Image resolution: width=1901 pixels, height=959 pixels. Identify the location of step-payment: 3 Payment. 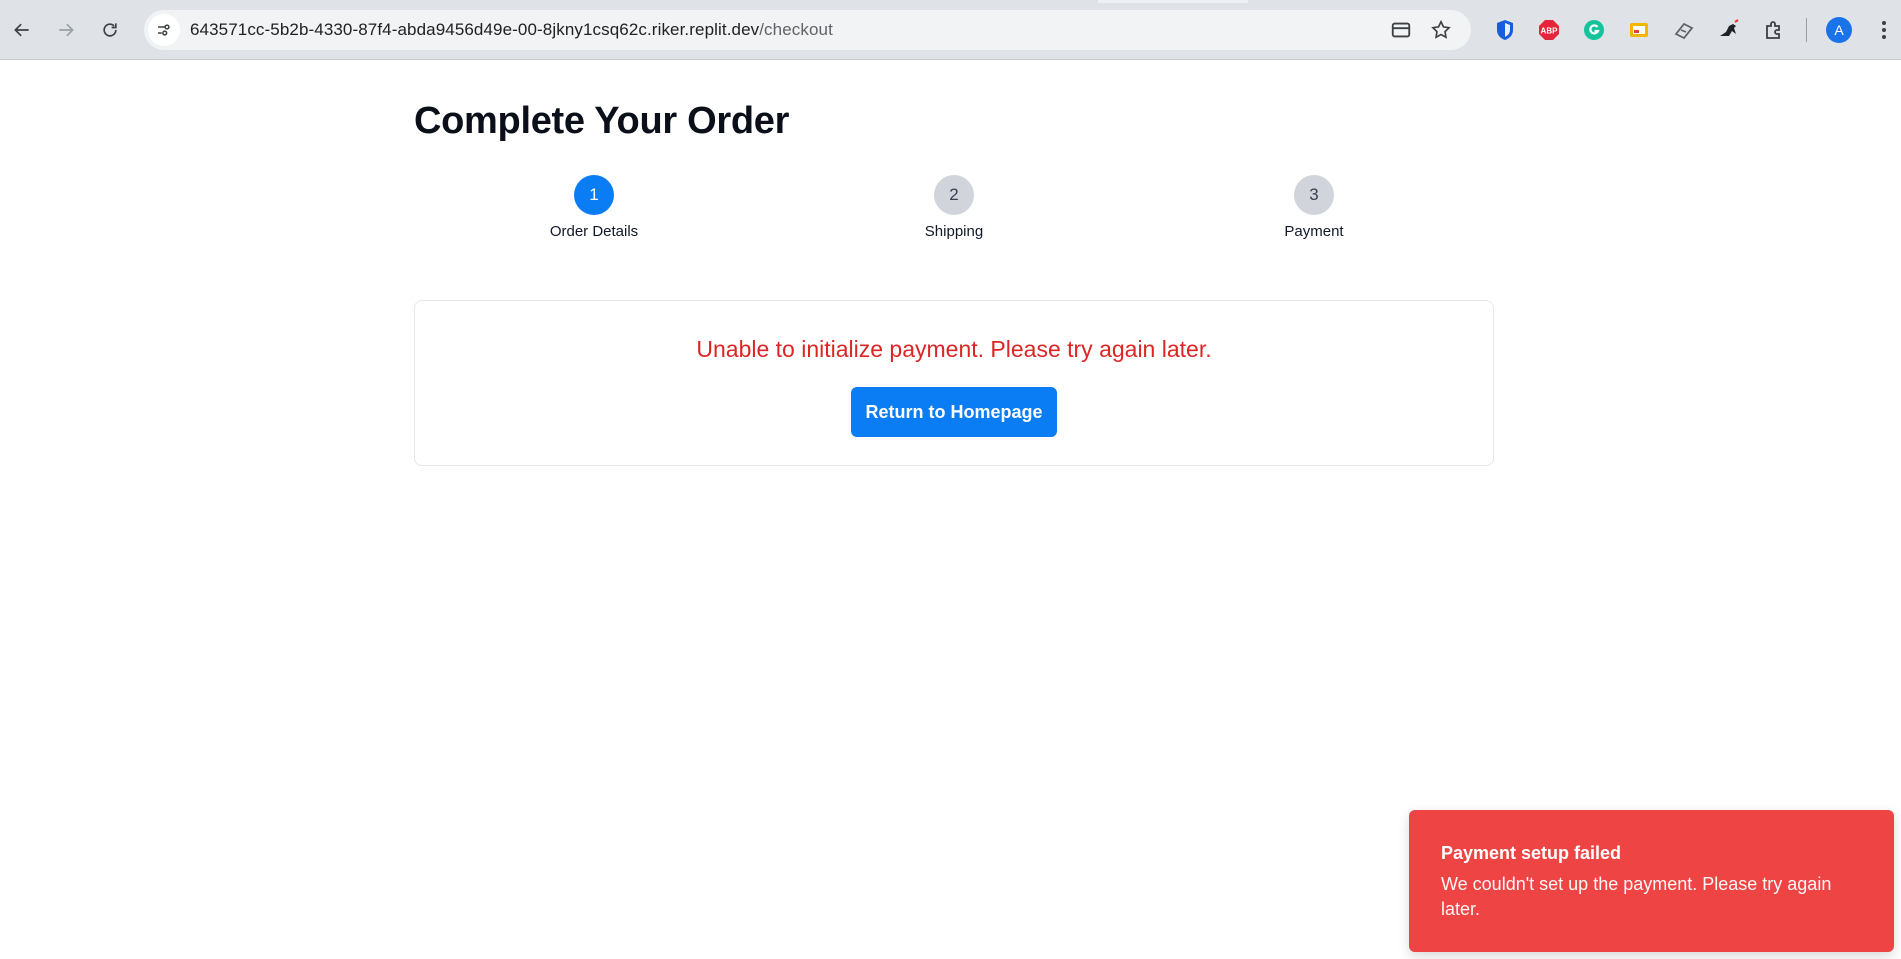
(1314, 207).